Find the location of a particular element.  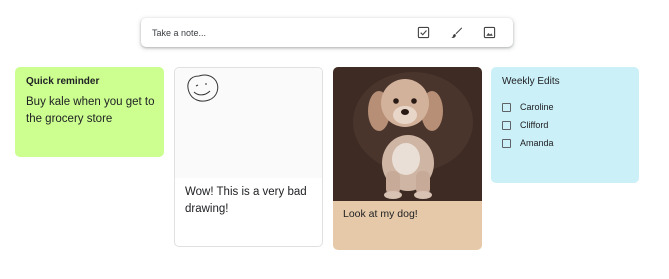

checklist-item: Amanda is located at coordinates (528, 143).